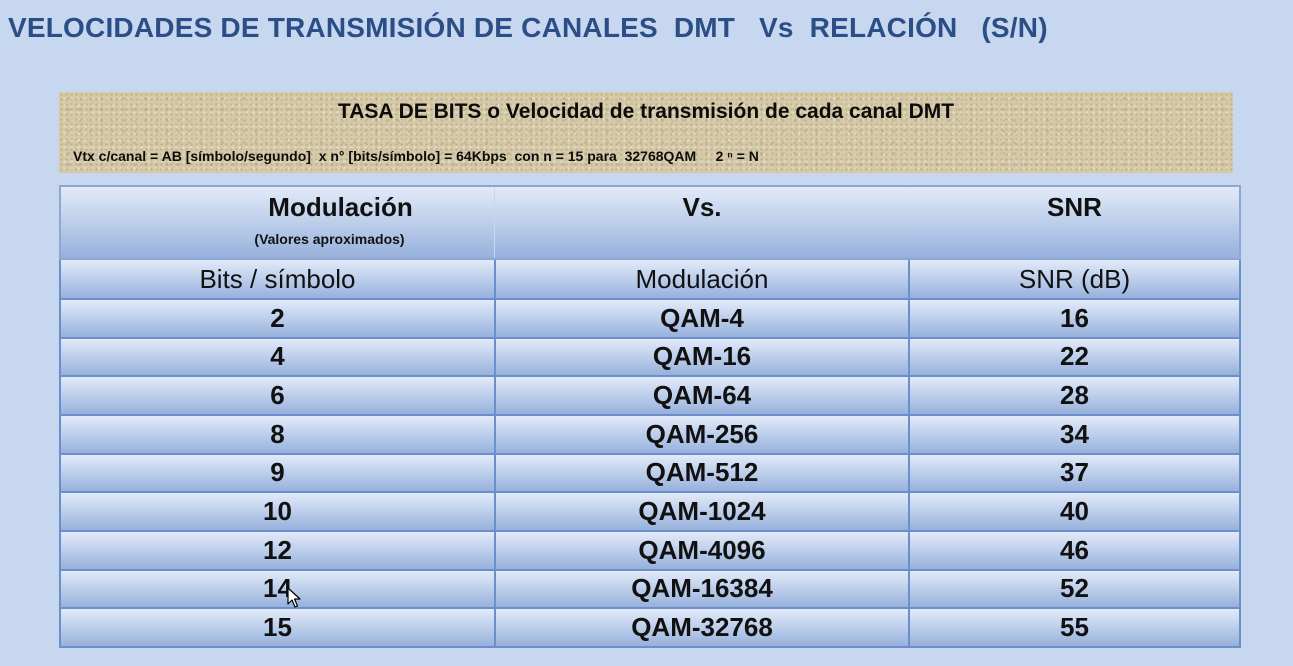  Describe the element at coordinates (1074, 357) in the screenshot. I see `snr-cell: 22` at that location.